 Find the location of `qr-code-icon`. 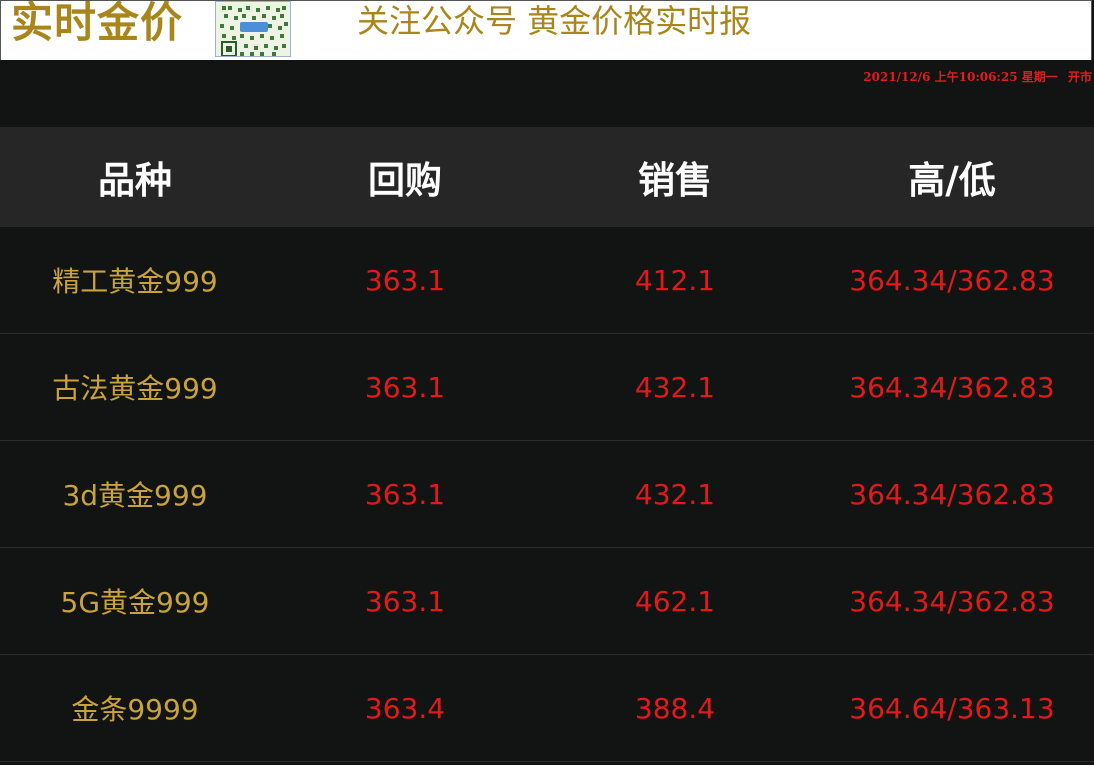

qr-code-icon is located at coordinates (253, 29).